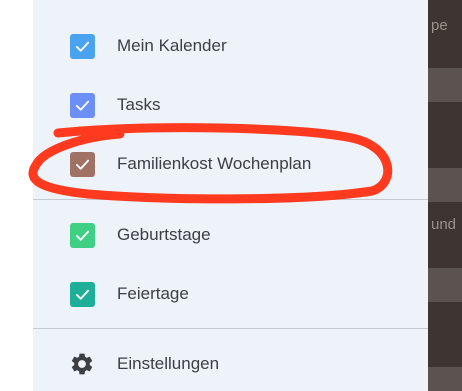 This screenshot has height=391, width=462. What do you see at coordinates (444, 224) in the screenshot?
I see `background-text-fragment: und` at bounding box center [444, 224].